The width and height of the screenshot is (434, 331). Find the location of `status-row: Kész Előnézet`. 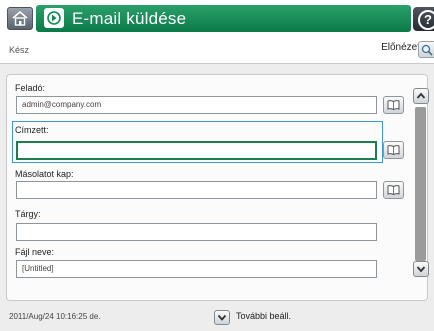

status-row: Kész Előnézet is located at coordinates (217, 50).